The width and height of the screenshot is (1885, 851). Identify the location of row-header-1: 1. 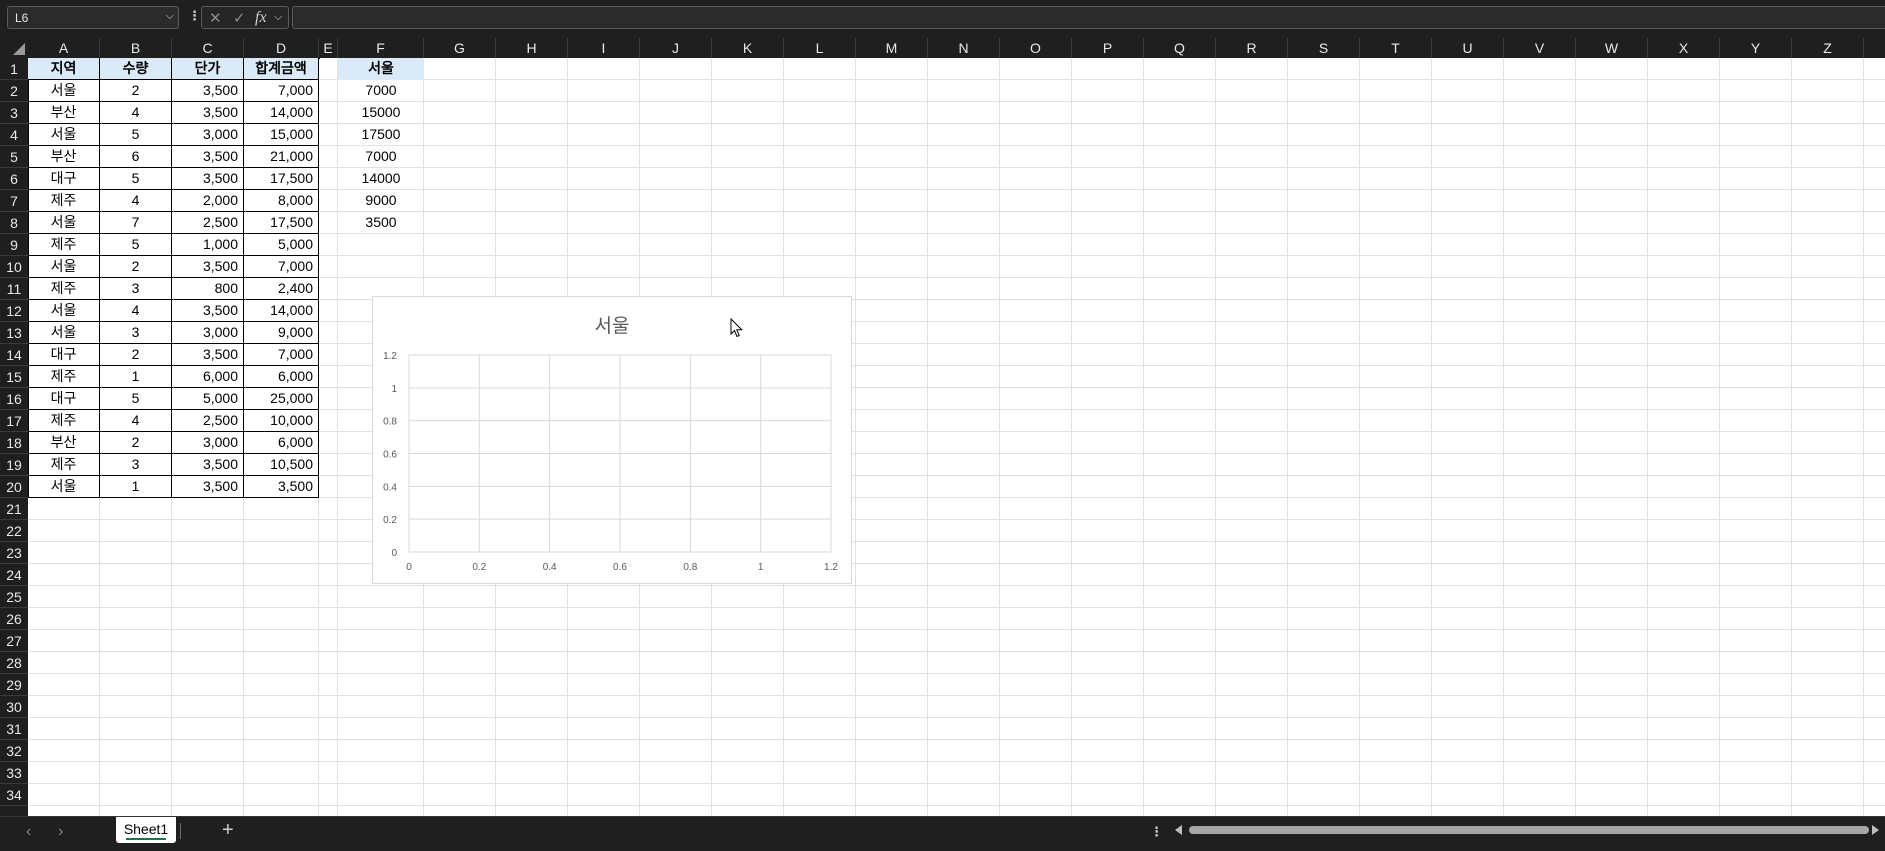
(14, 69).